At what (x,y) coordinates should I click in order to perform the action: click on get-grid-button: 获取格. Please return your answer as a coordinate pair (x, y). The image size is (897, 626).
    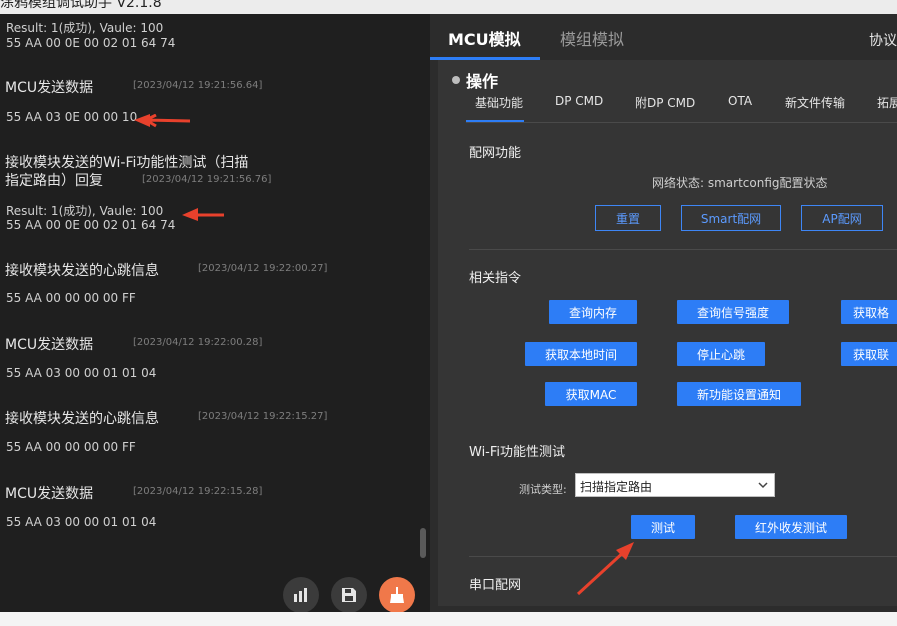
    Looking at the image, I should click on (869, 312).